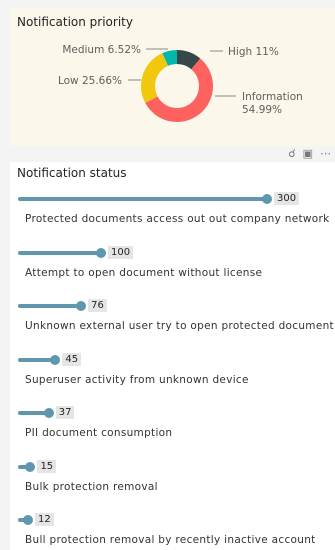 This screenshot has height=550, width=335. What do you see at coordinates (272, 97) in the screenshot?
I see `donut-data-label: Information` at bounding box center [272, 97].